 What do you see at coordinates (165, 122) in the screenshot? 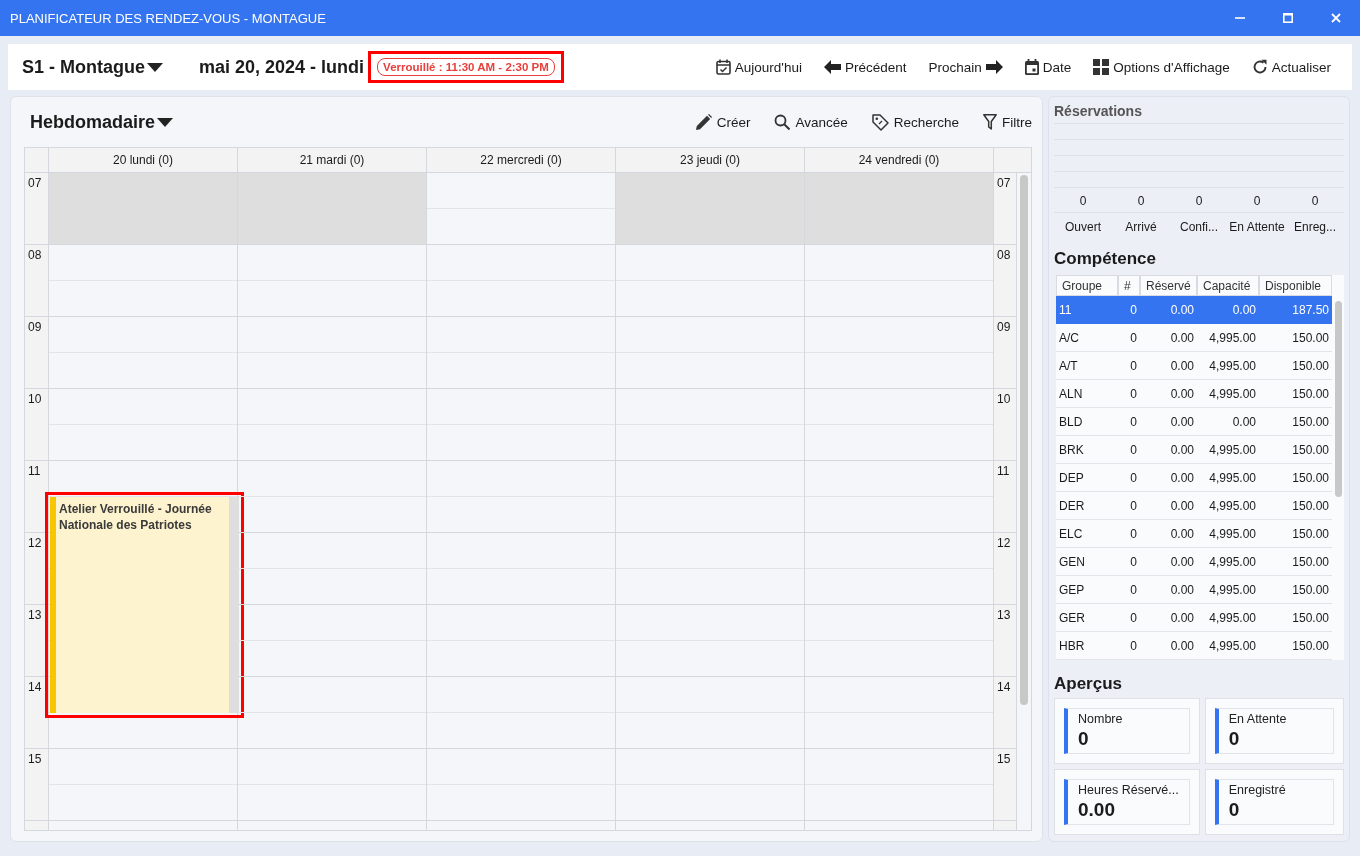
I see `caret-icon` at bounding box center [165, 122].